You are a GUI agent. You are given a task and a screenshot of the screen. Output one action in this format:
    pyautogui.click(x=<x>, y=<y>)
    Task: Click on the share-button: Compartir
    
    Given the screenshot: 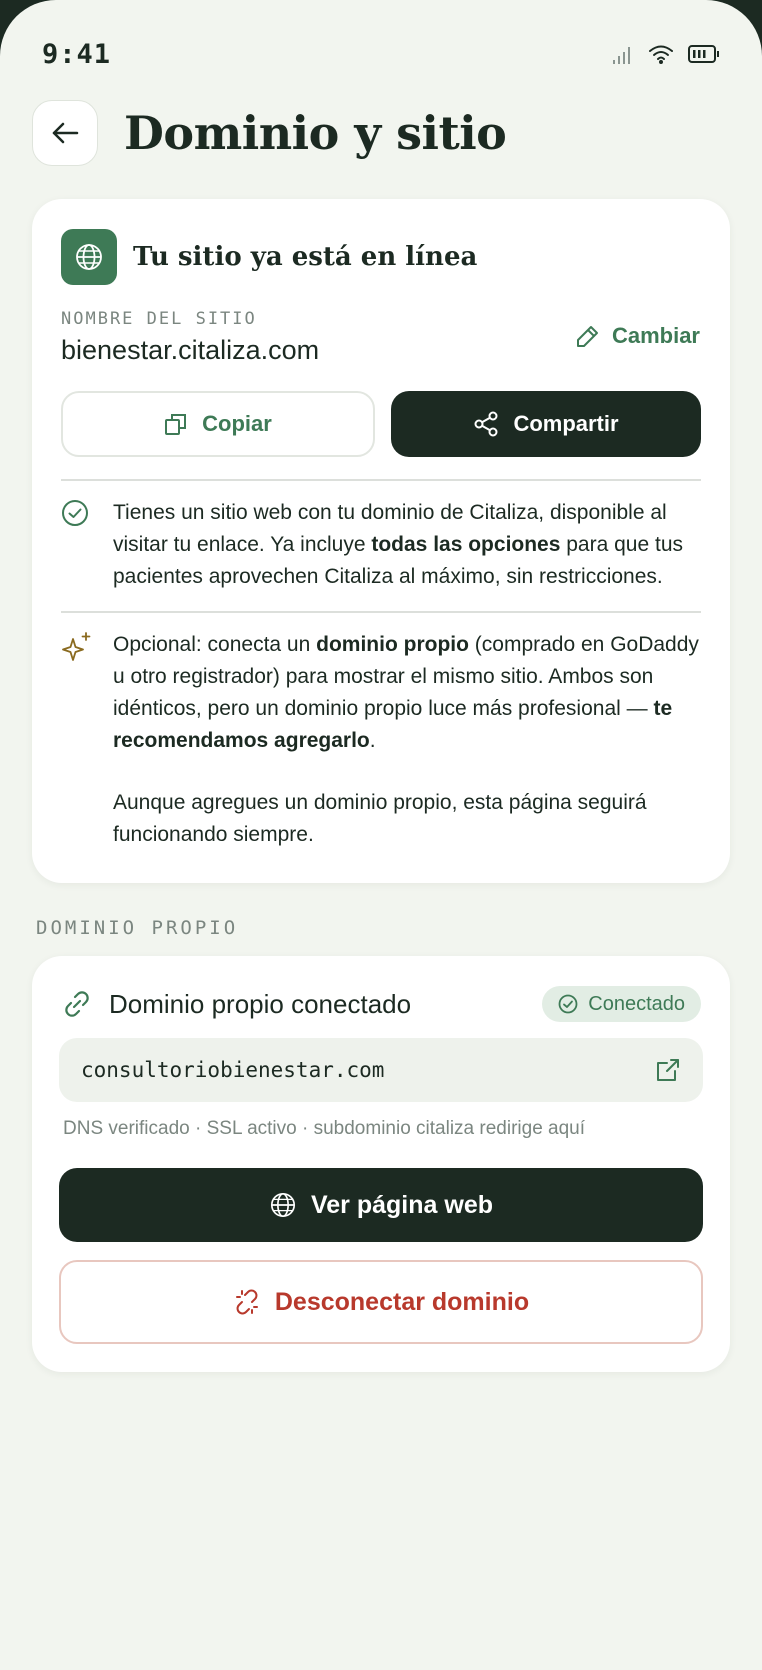 What is the action you would take?
    pyautogui.click(x=546, y=424)
    